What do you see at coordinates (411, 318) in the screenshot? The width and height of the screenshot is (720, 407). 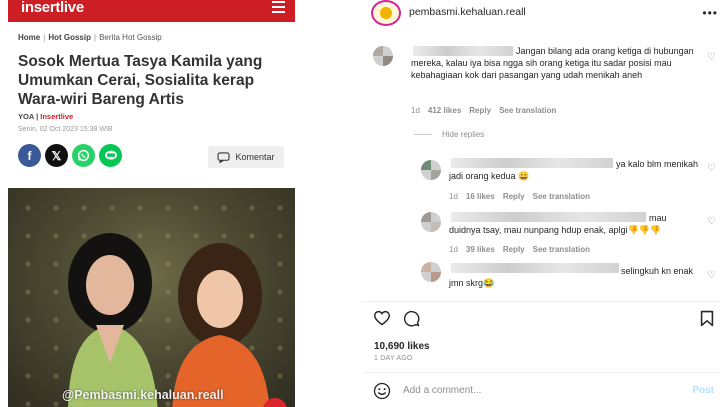 I see `comment-icon` at bounding box center [411, 318].